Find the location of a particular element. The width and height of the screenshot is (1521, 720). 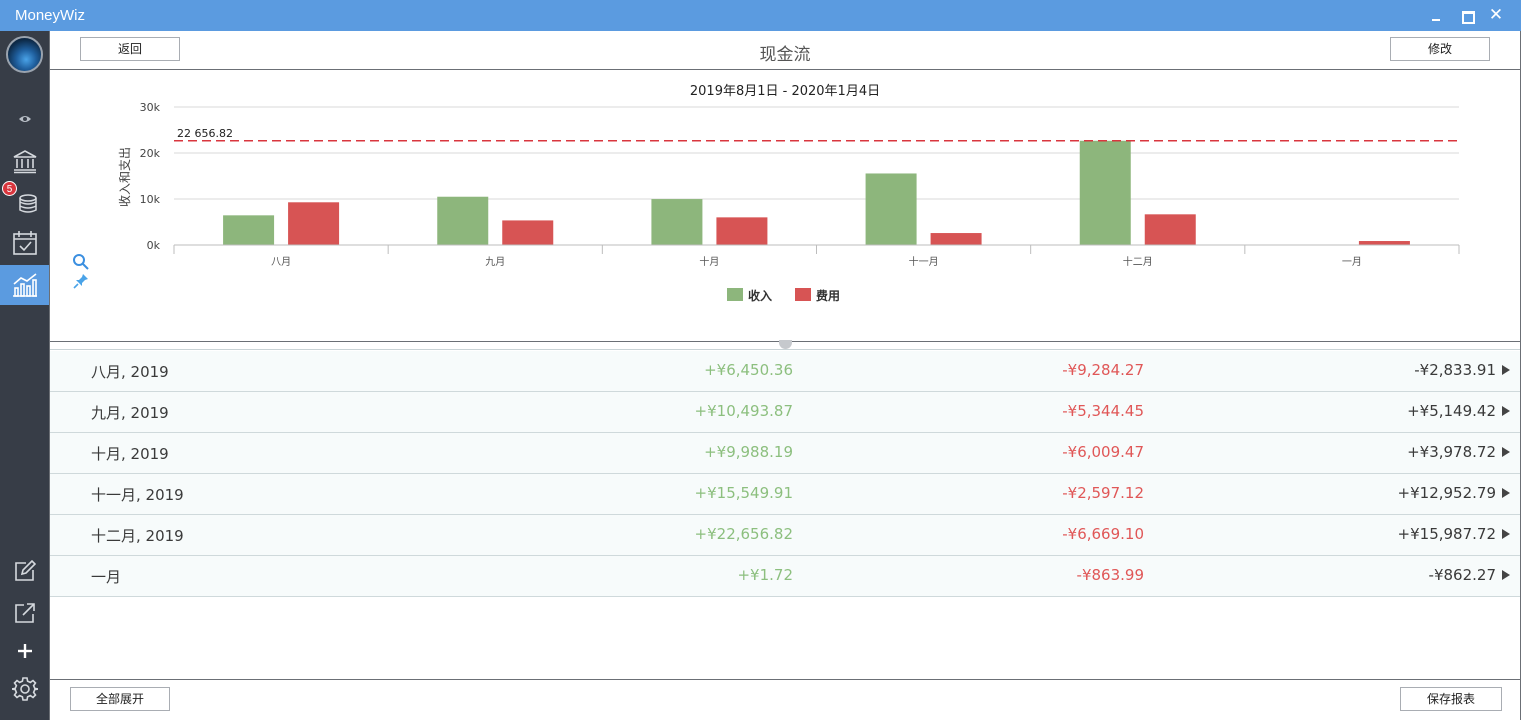

x-tick-label: 十二月 is located at coordinates (1138, 261).